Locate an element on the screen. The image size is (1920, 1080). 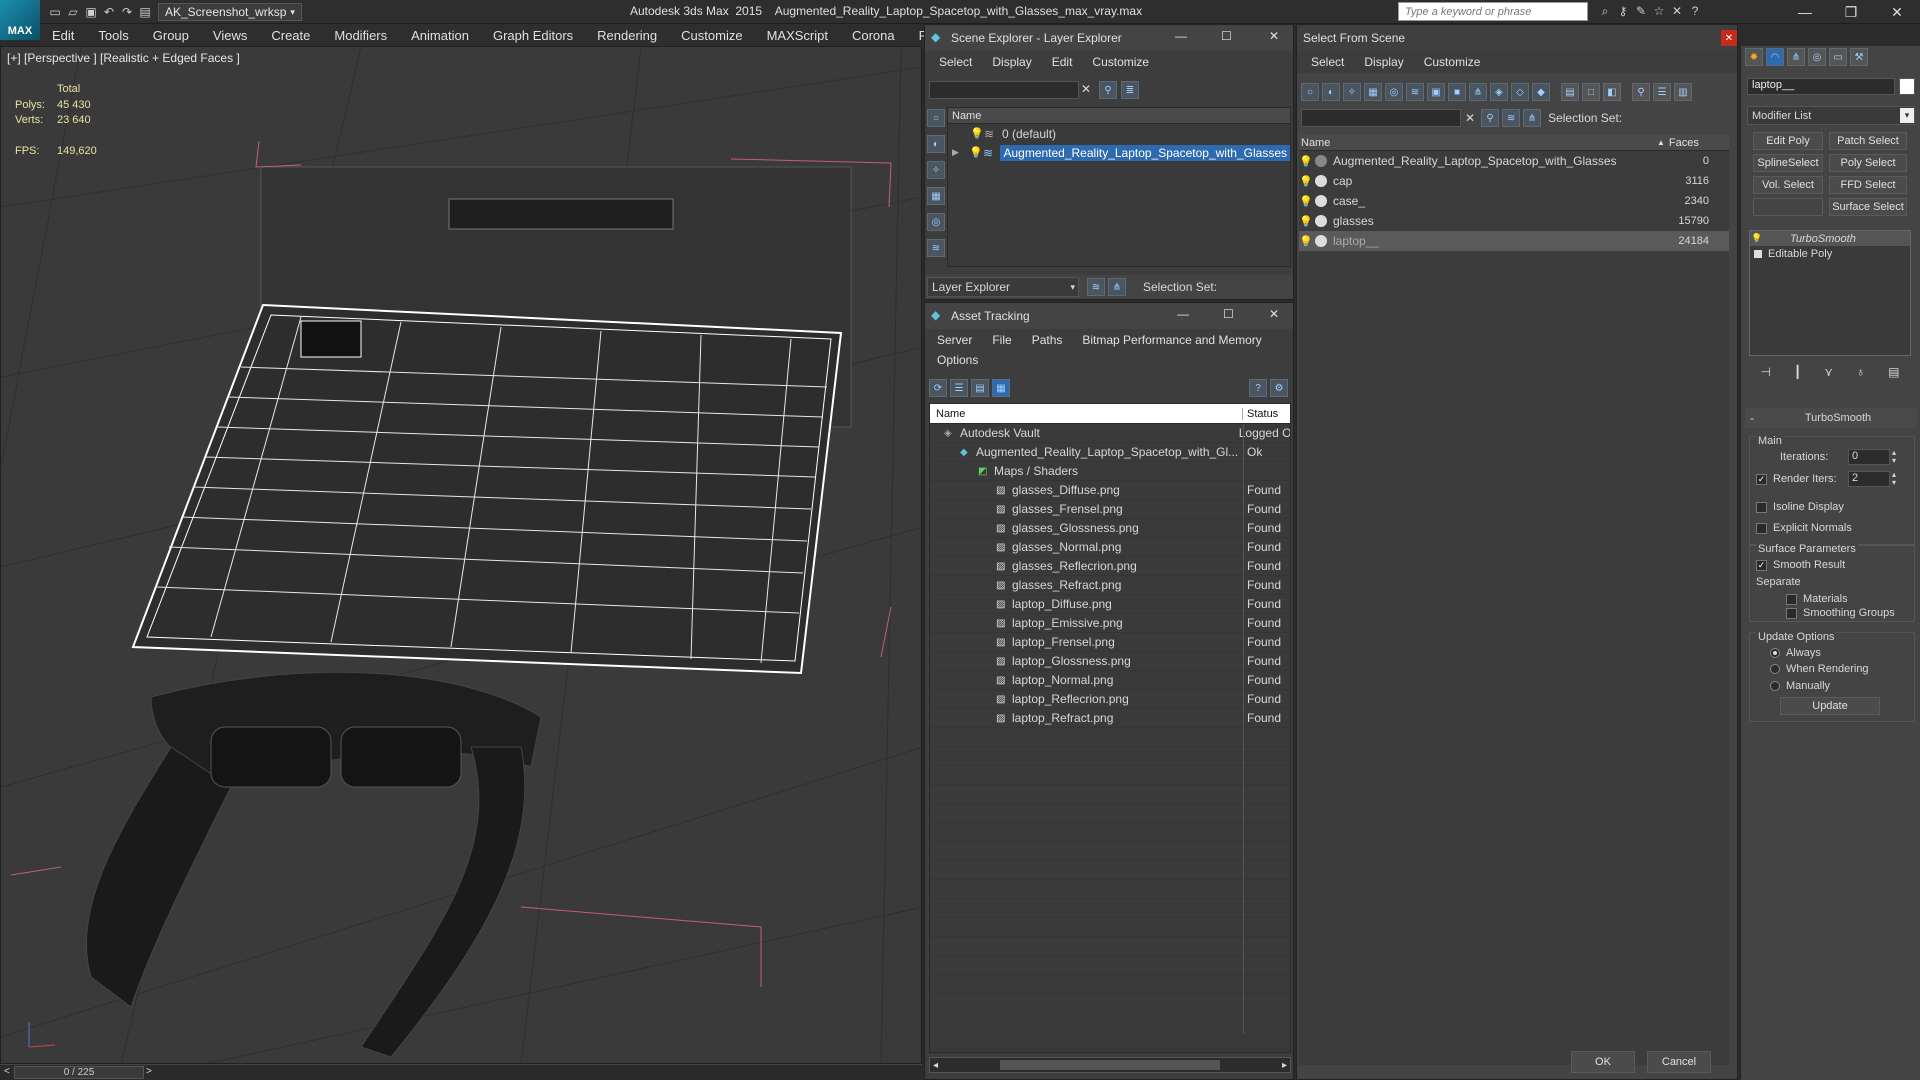
se-search-field is located at coordinates (1004, 90).